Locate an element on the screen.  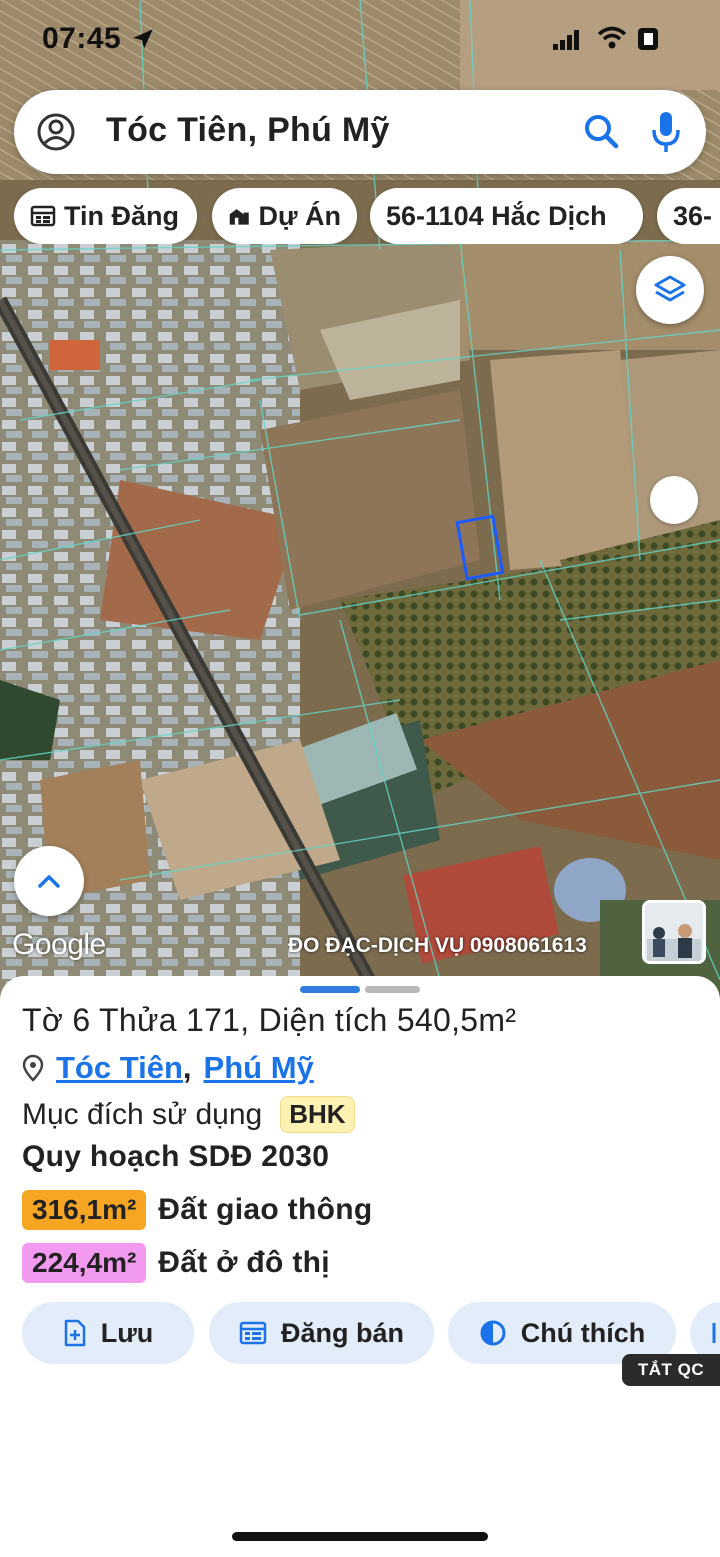
layers-button is located at coordinates (670, 290).